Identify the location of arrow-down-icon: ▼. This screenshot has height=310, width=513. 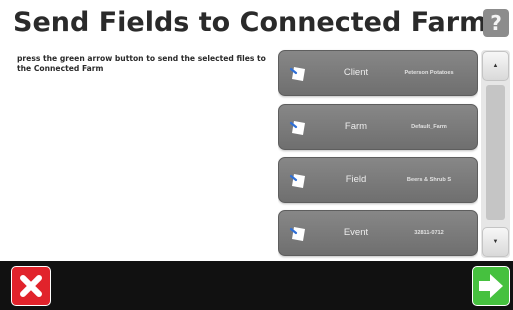
(495, 242).